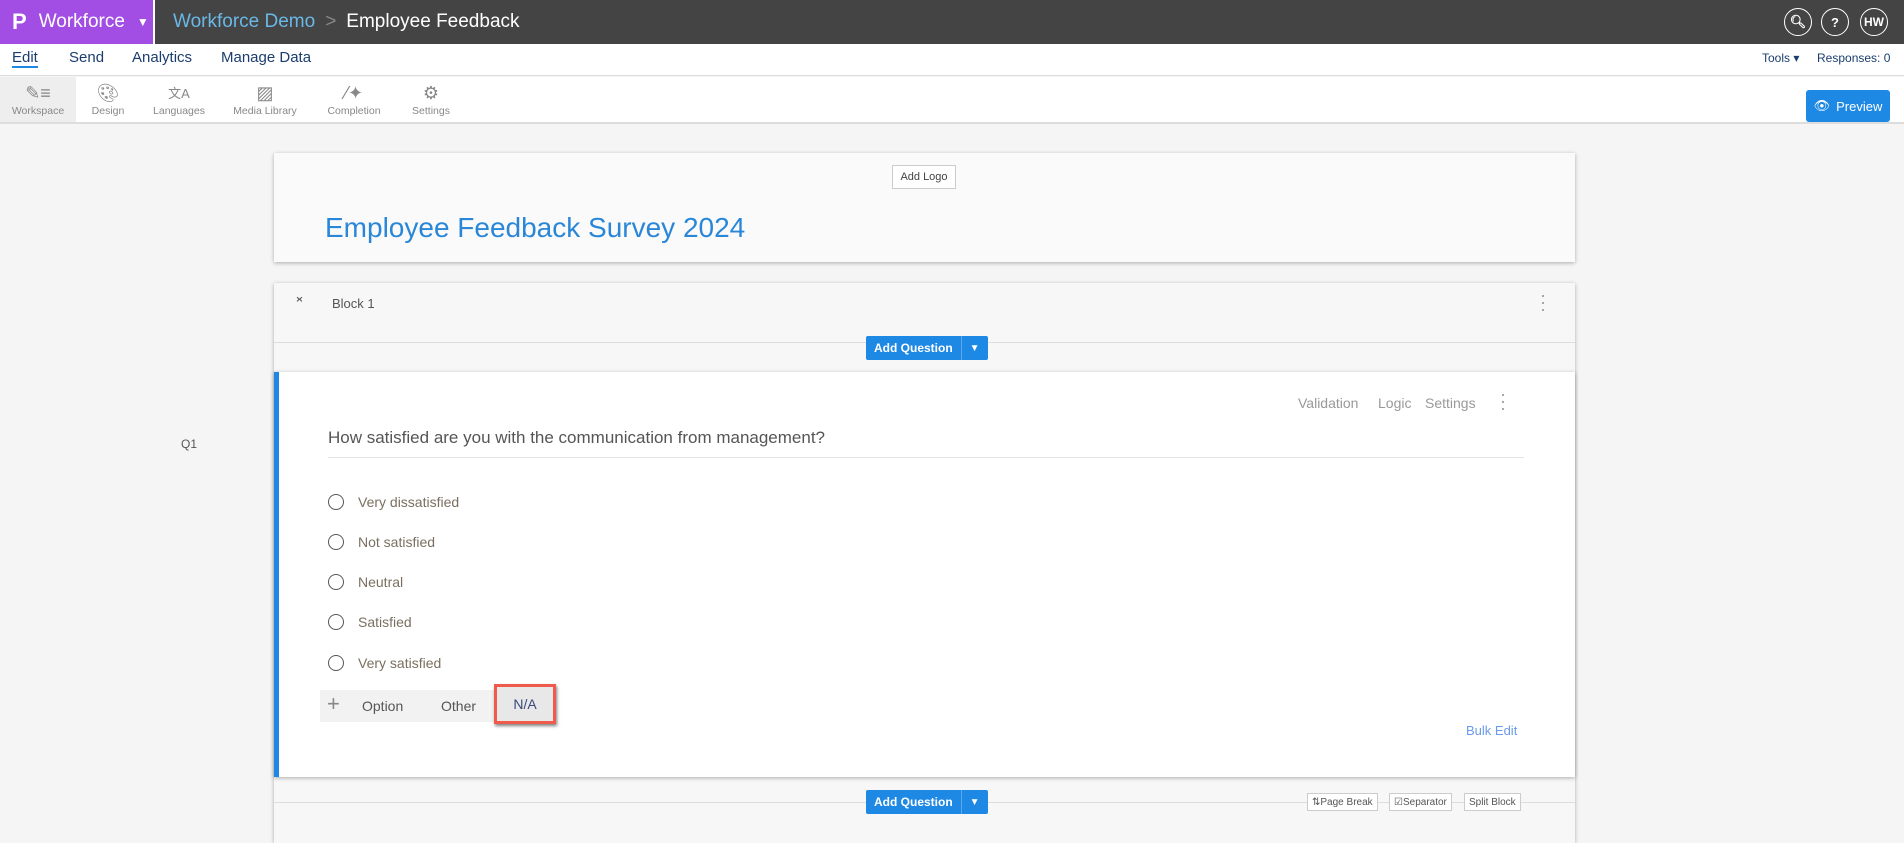  What do you see at coordinates (1424, 802) in the screenshot?
I see `separator-label: Separator` at bounding box center [1424, 802].